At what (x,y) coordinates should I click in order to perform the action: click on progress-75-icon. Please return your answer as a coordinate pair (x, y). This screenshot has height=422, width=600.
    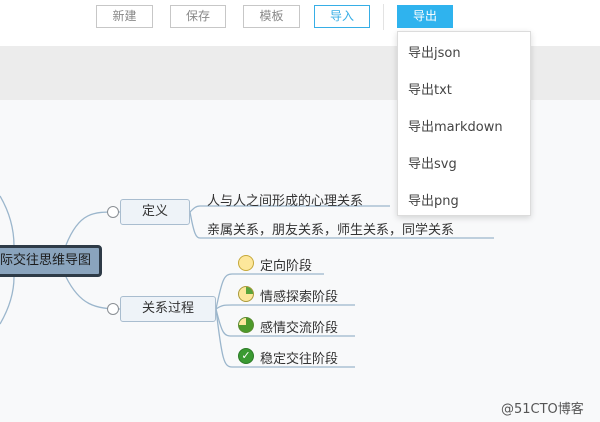
    Looking at the image, I should click on (246, 325).